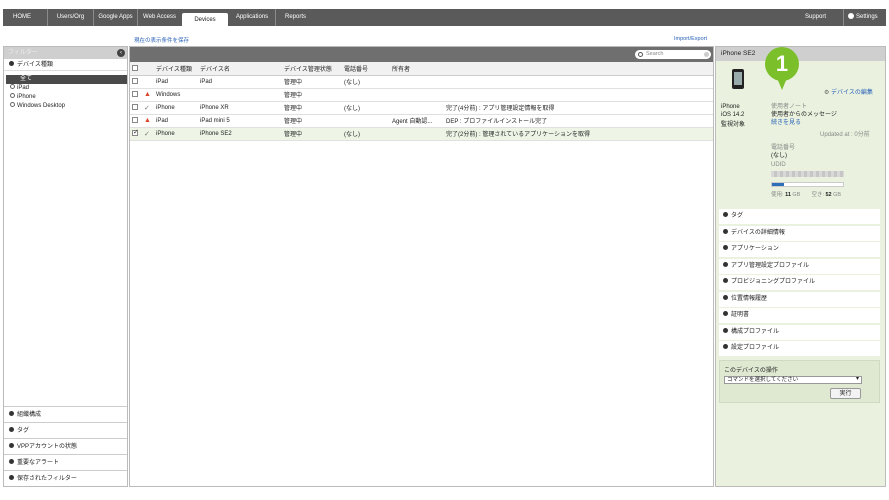 The height and width of the screenshot is (500, 889). What do you see at coordinates (845, 393) in the screenshot?
I see `run-button: 実行` at bounding box center [845, 393].